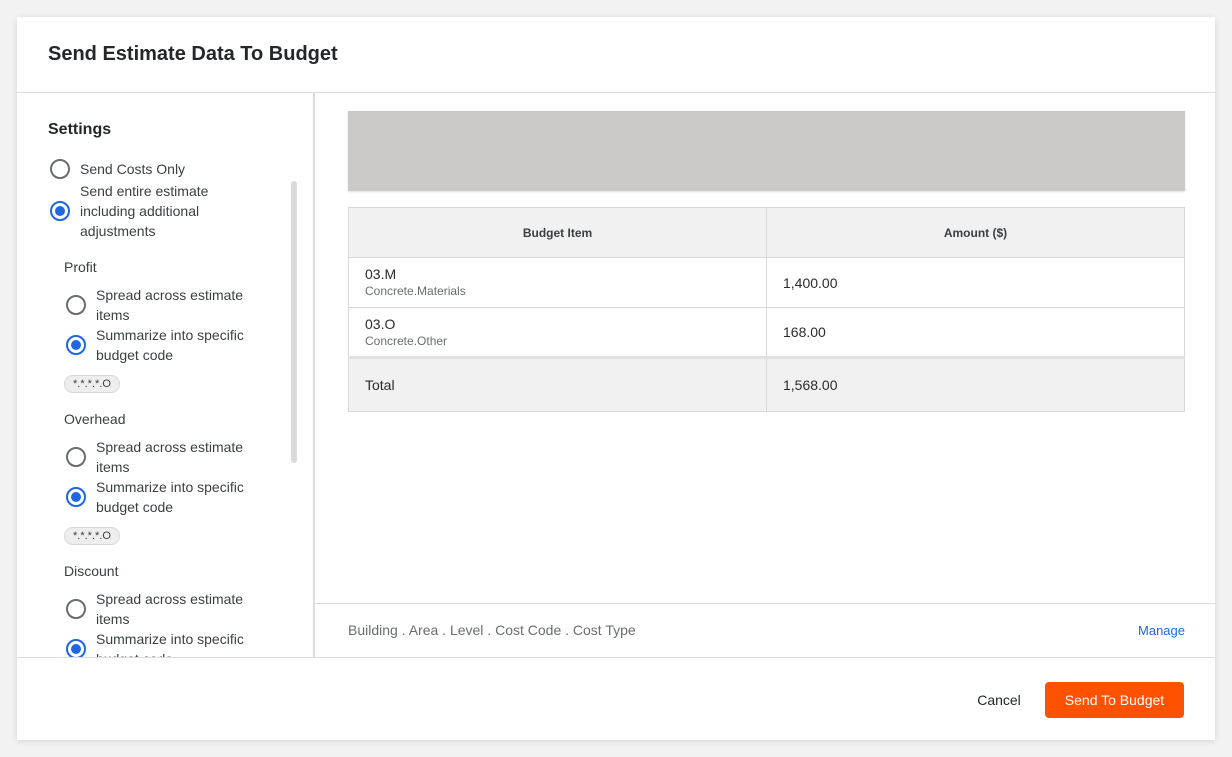 The width and height of the screenshot is (1232, 757). I want to click on profit-spread-option: Spread across estimate items, so click(166, 305).